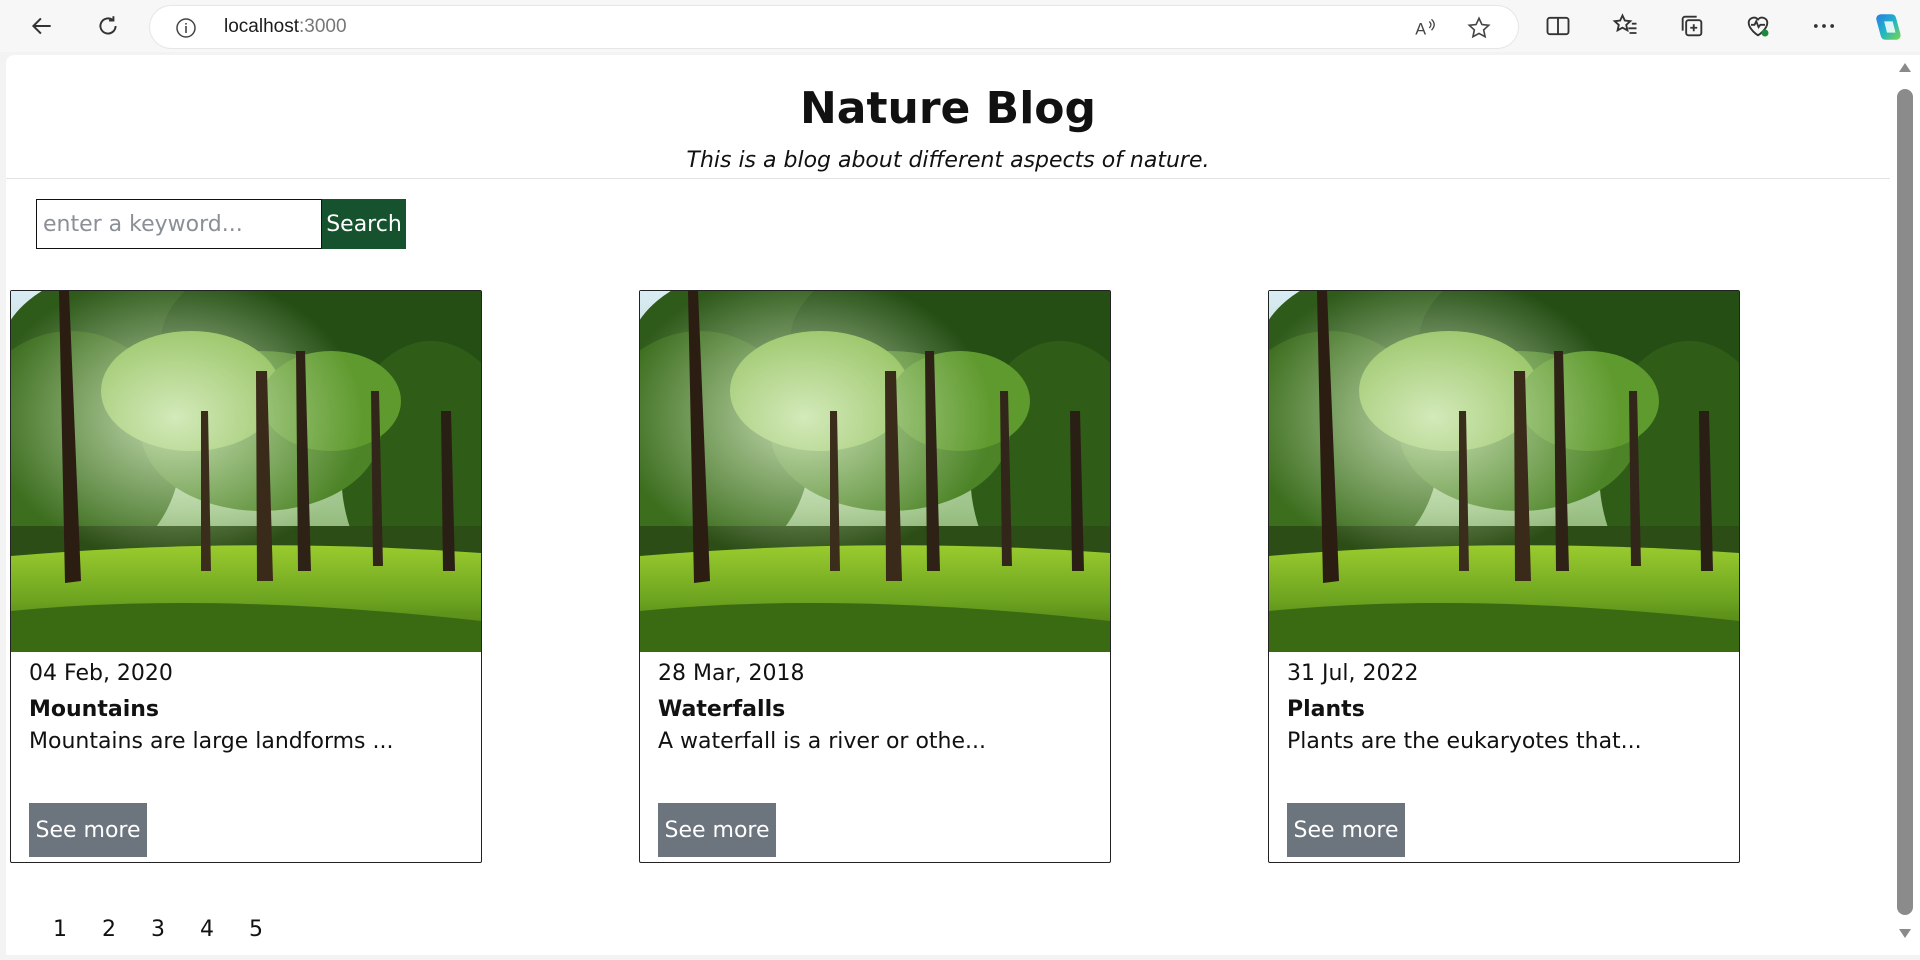 The image size is (1920, 960). Describe the element at coordinates (109, 929) in the screenshot. I see `page-link: 2` at that location.